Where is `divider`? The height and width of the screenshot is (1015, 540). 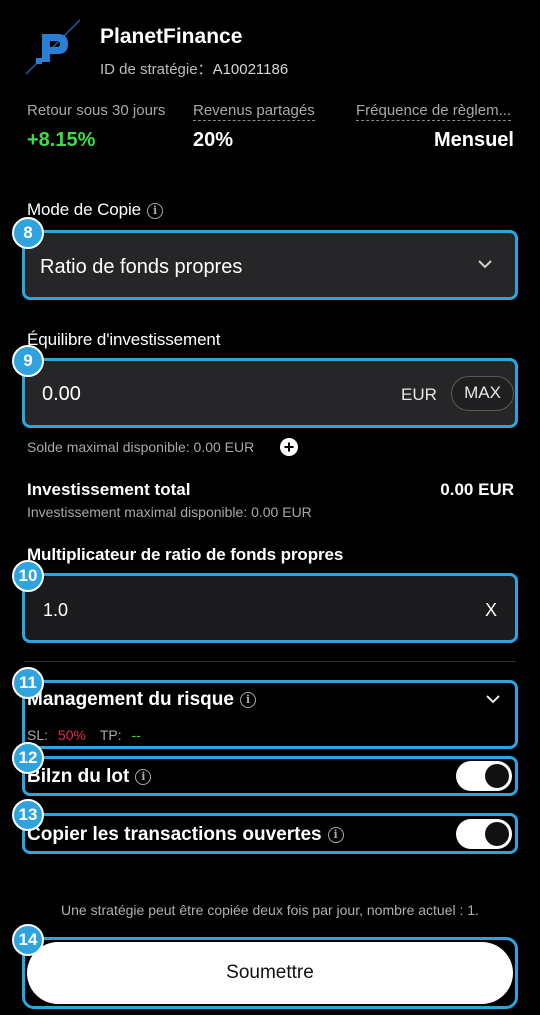
divider is located at coordinates (270, 661).